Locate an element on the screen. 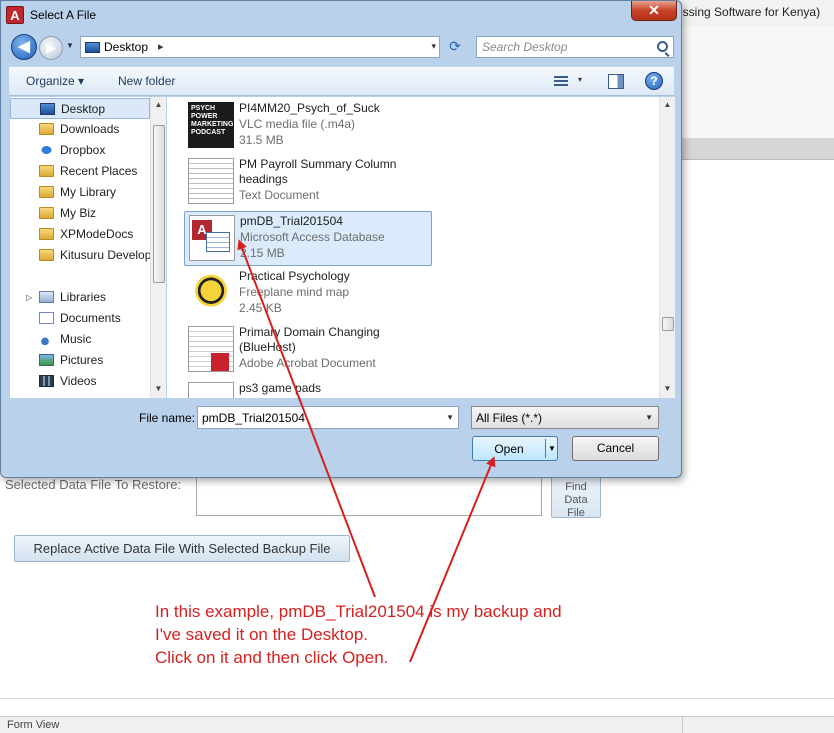 The image size is (834, 733). nav-item-label: My Biz is located at coordinates (78, 213).